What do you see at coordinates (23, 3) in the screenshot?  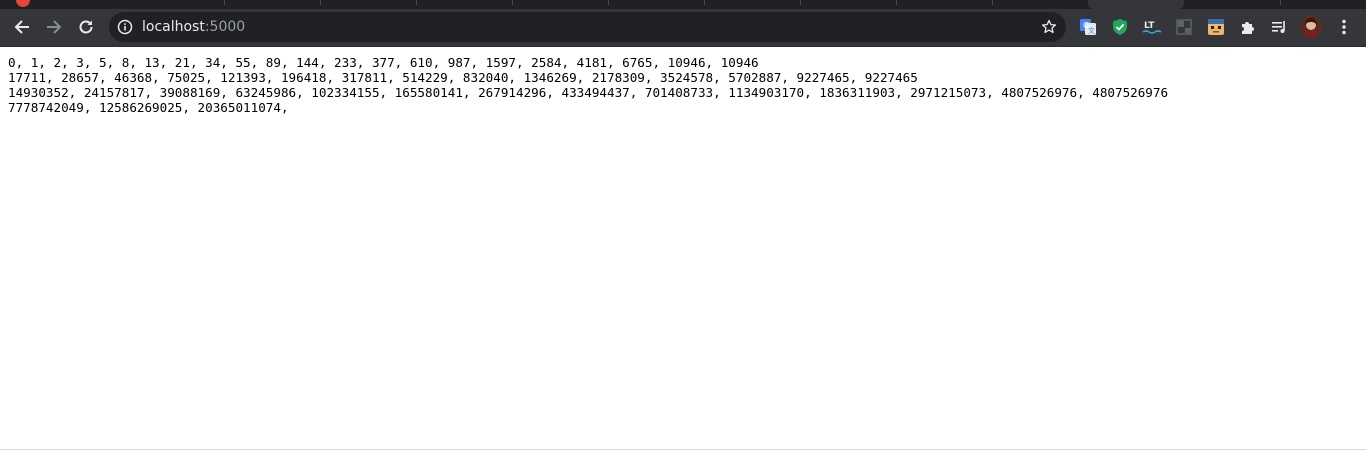 I see `tab-favicon-icon` at bounding box center [23, 3].